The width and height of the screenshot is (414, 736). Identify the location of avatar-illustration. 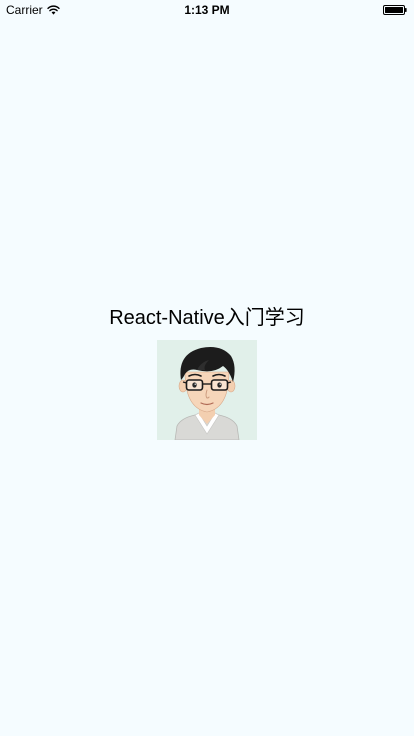
(207, 390).